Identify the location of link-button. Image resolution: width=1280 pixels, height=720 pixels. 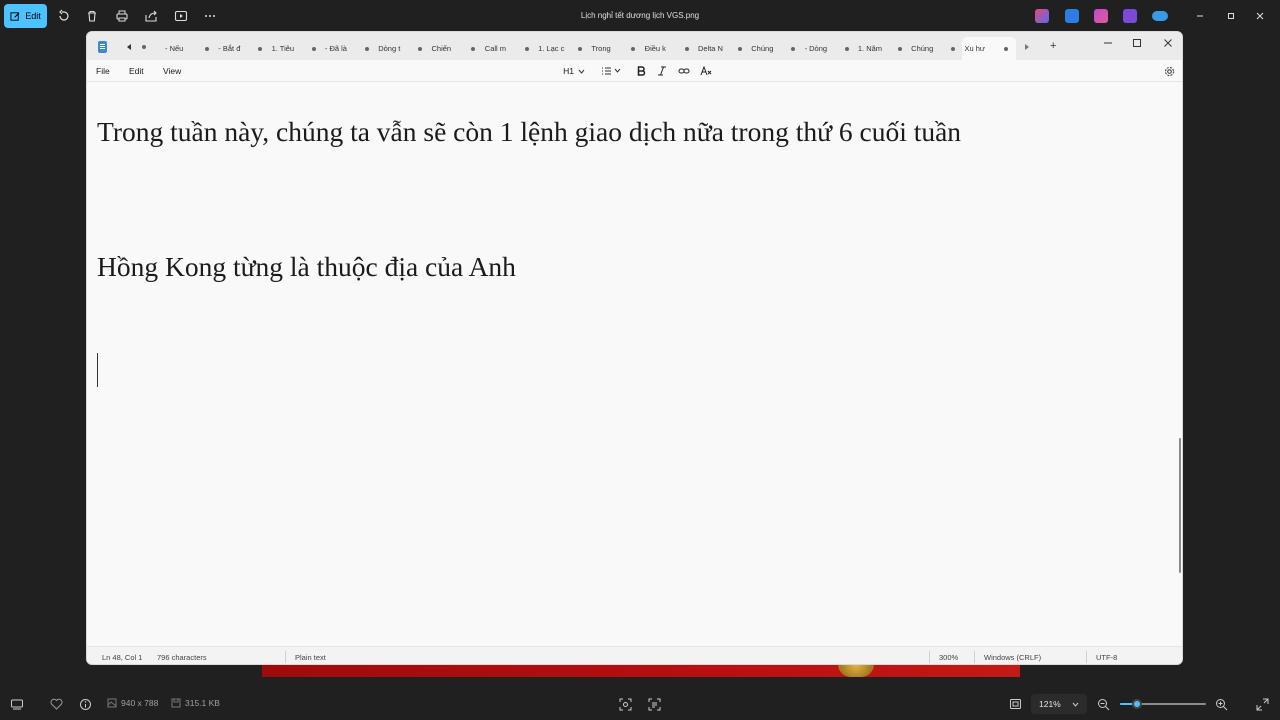
(683, 71).